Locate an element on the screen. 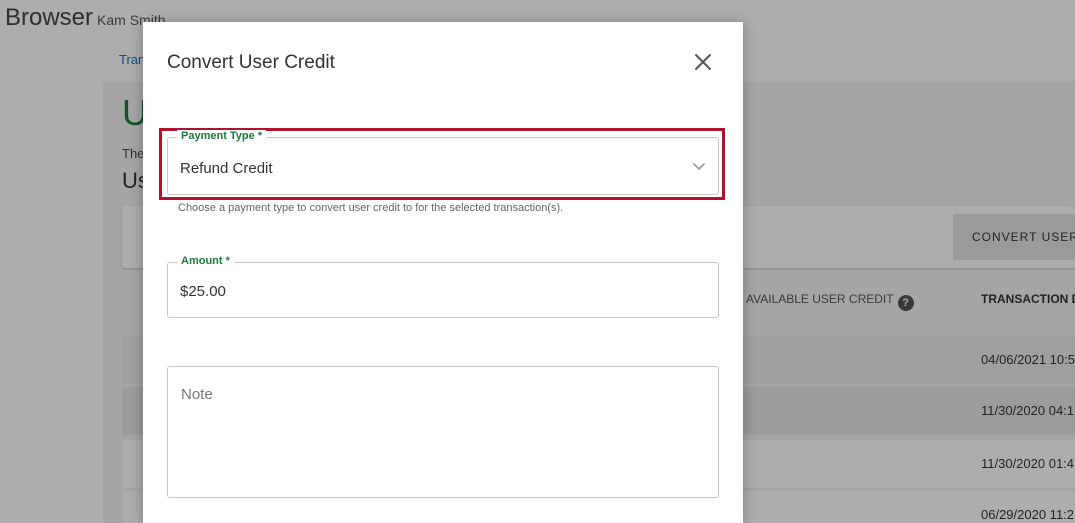 Image resolution: width=1075 pixels, height=523 pixels. amount-value: $25.00 is located at coordinates (203, 291).